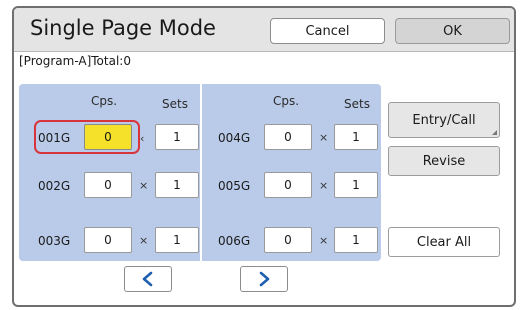 The image size is (528, 310). I want to click on times-icon: ‹, so click(142, 138).